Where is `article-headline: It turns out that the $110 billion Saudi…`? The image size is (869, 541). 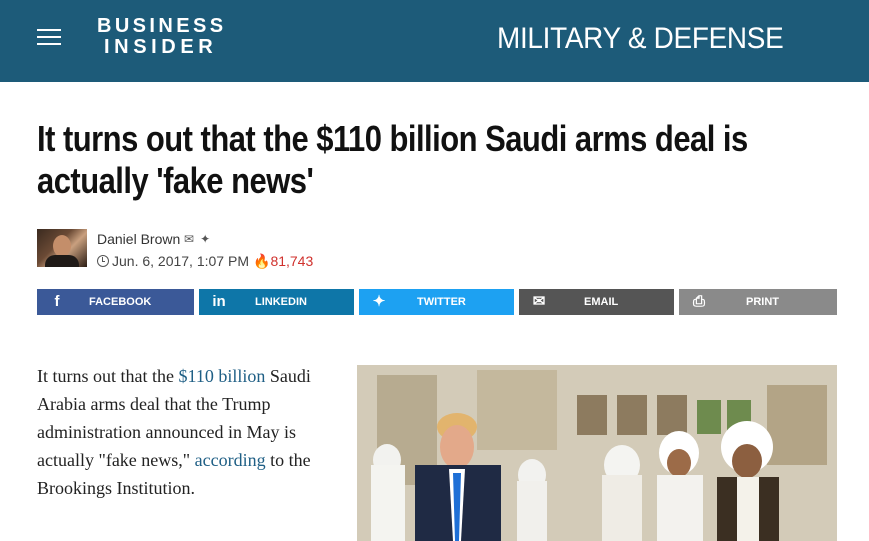 article-headline: It turns out that the $110 billion Saudi… is located at coordinates (392, 159).